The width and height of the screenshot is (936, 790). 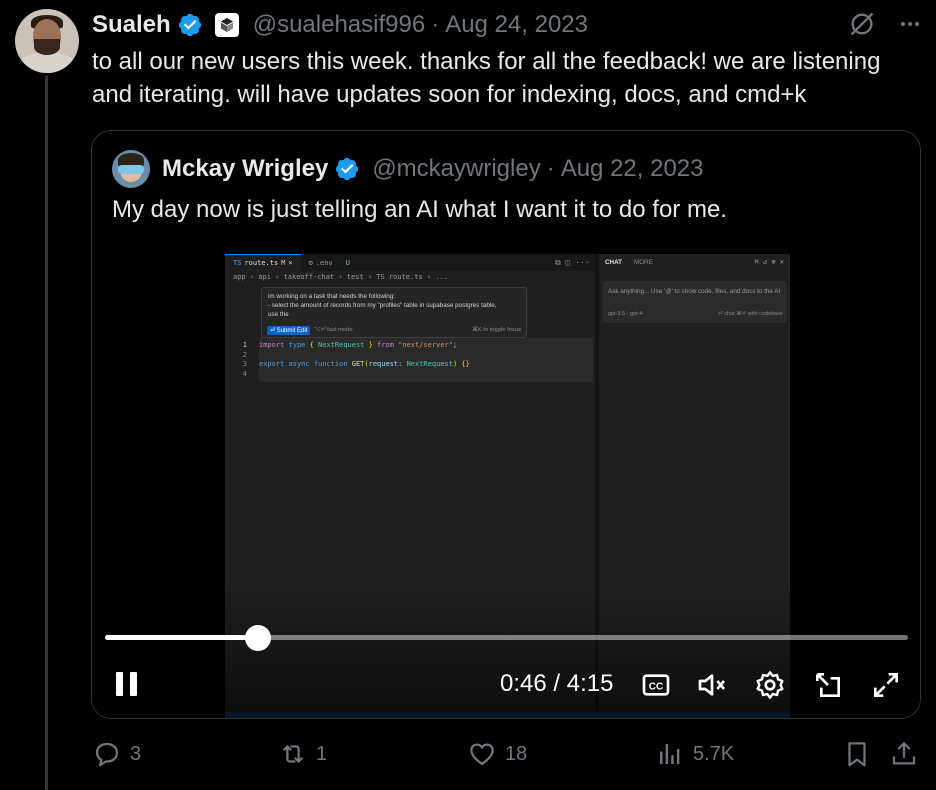 What do you see at coordinates (245, 169) in the screenshot?
I see `quote-author-name: Mckay Wrigley` at bounding box center [245, 169].